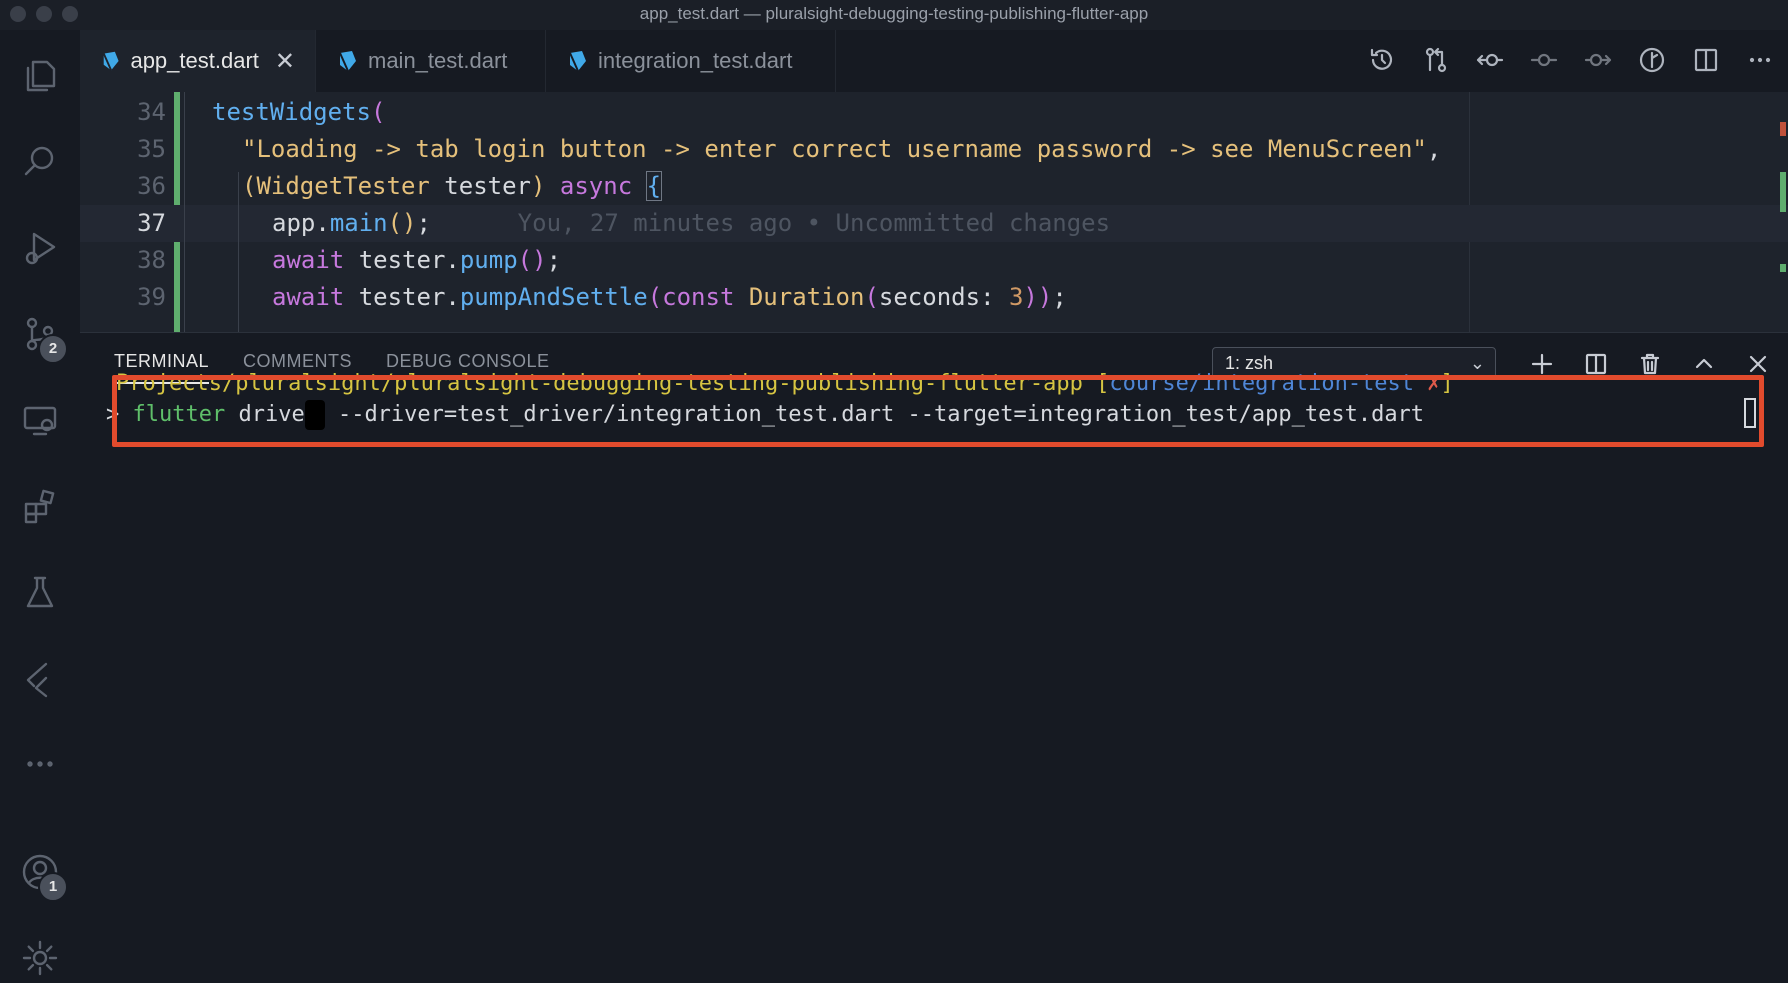 Image resolution: width=1788 pixels, height=983 pixels. Describe the element at coordinates (654, 186) in the screenshot. I see `code-token: {` at that location.